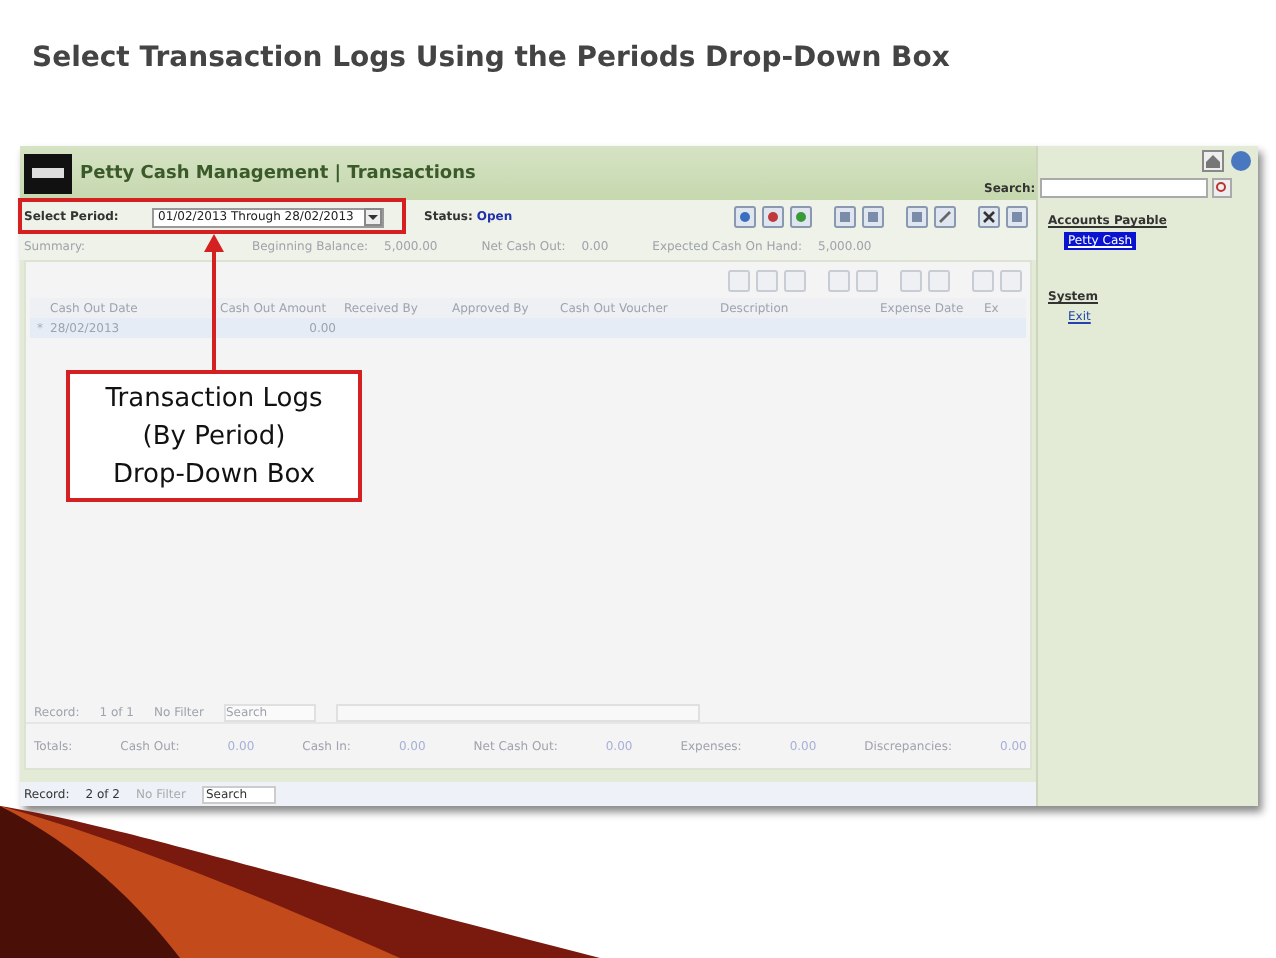  Describe the element at coordinates (214, 436) in the screenshot. I see `callout-text: Transaction Logs (By Period) Drop-Down Box` at that location.